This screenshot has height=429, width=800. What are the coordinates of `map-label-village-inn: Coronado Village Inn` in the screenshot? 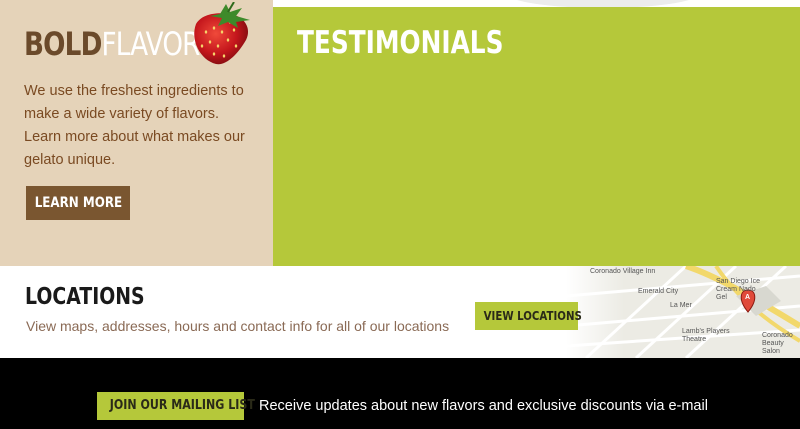 It's located at (623, 271).